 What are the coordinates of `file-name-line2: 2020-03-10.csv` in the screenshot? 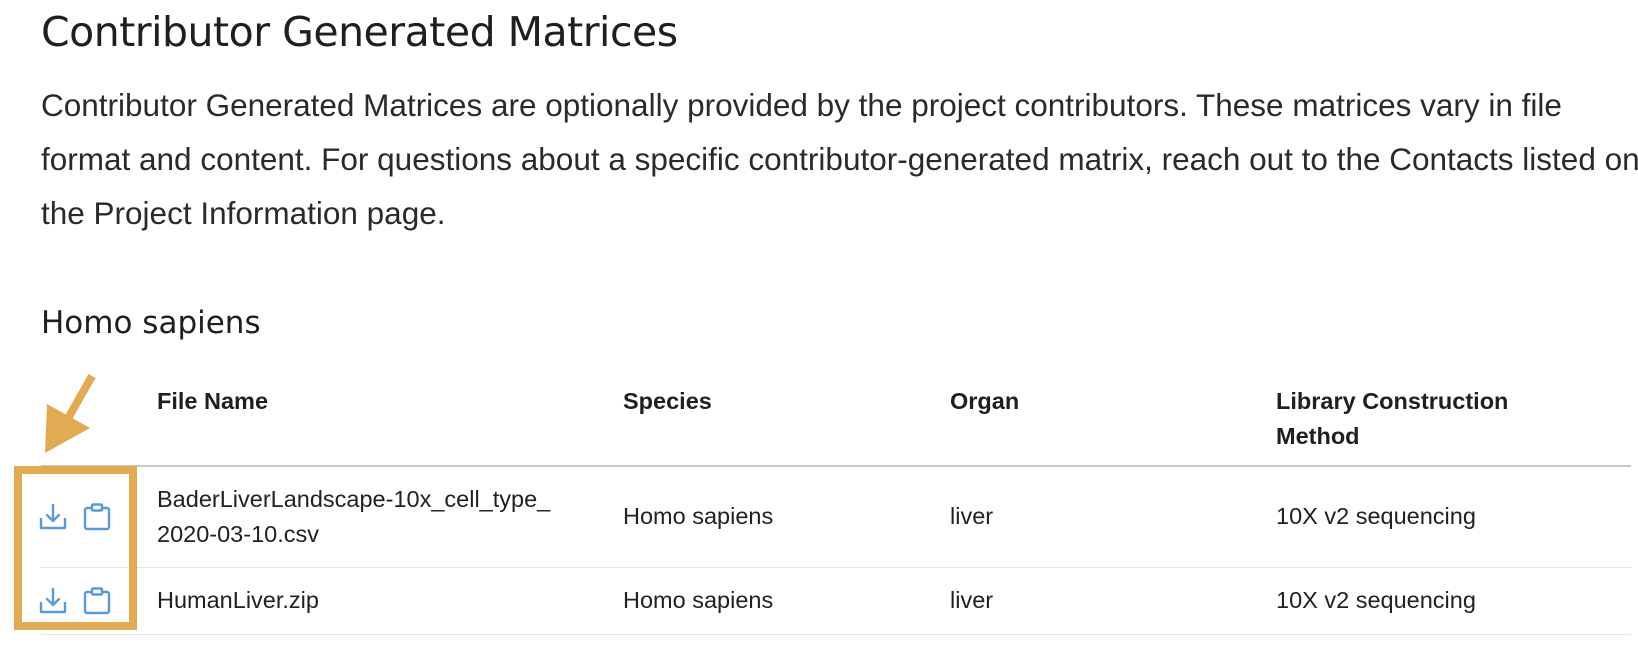 It's located at (238, 534).